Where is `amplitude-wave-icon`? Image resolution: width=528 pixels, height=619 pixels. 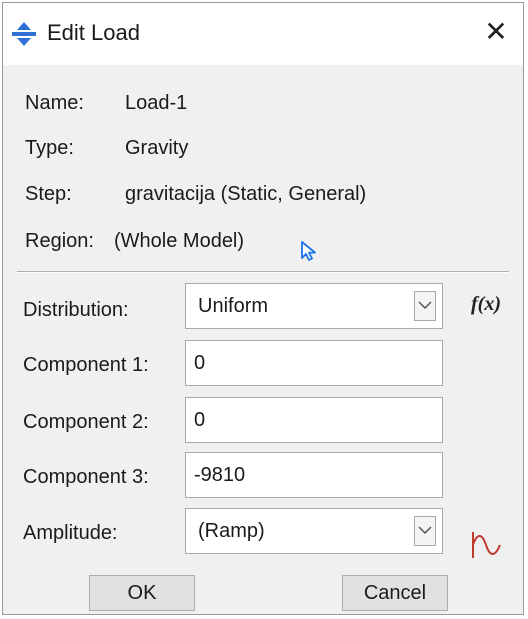
amplitude-wave-icon is located at coordinates (485, 545).